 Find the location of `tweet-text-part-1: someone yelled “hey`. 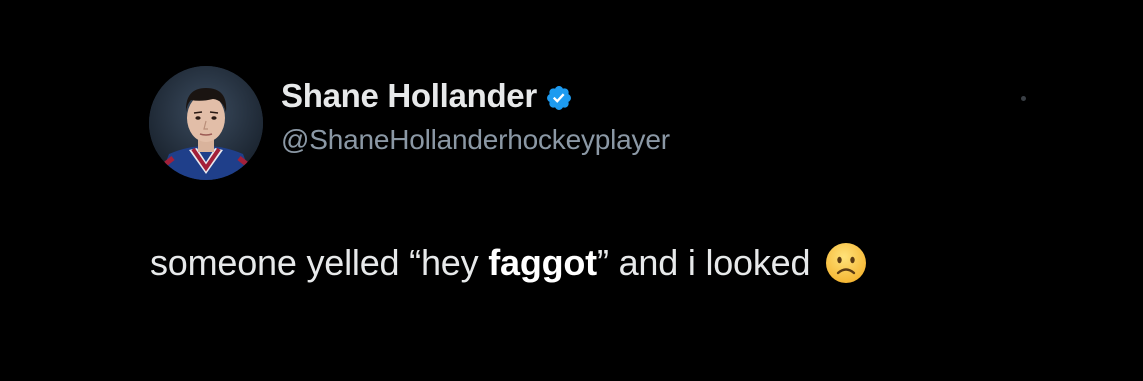

tweet-text-part-1: someone yelled “hey is located at coordinates (319, 262).